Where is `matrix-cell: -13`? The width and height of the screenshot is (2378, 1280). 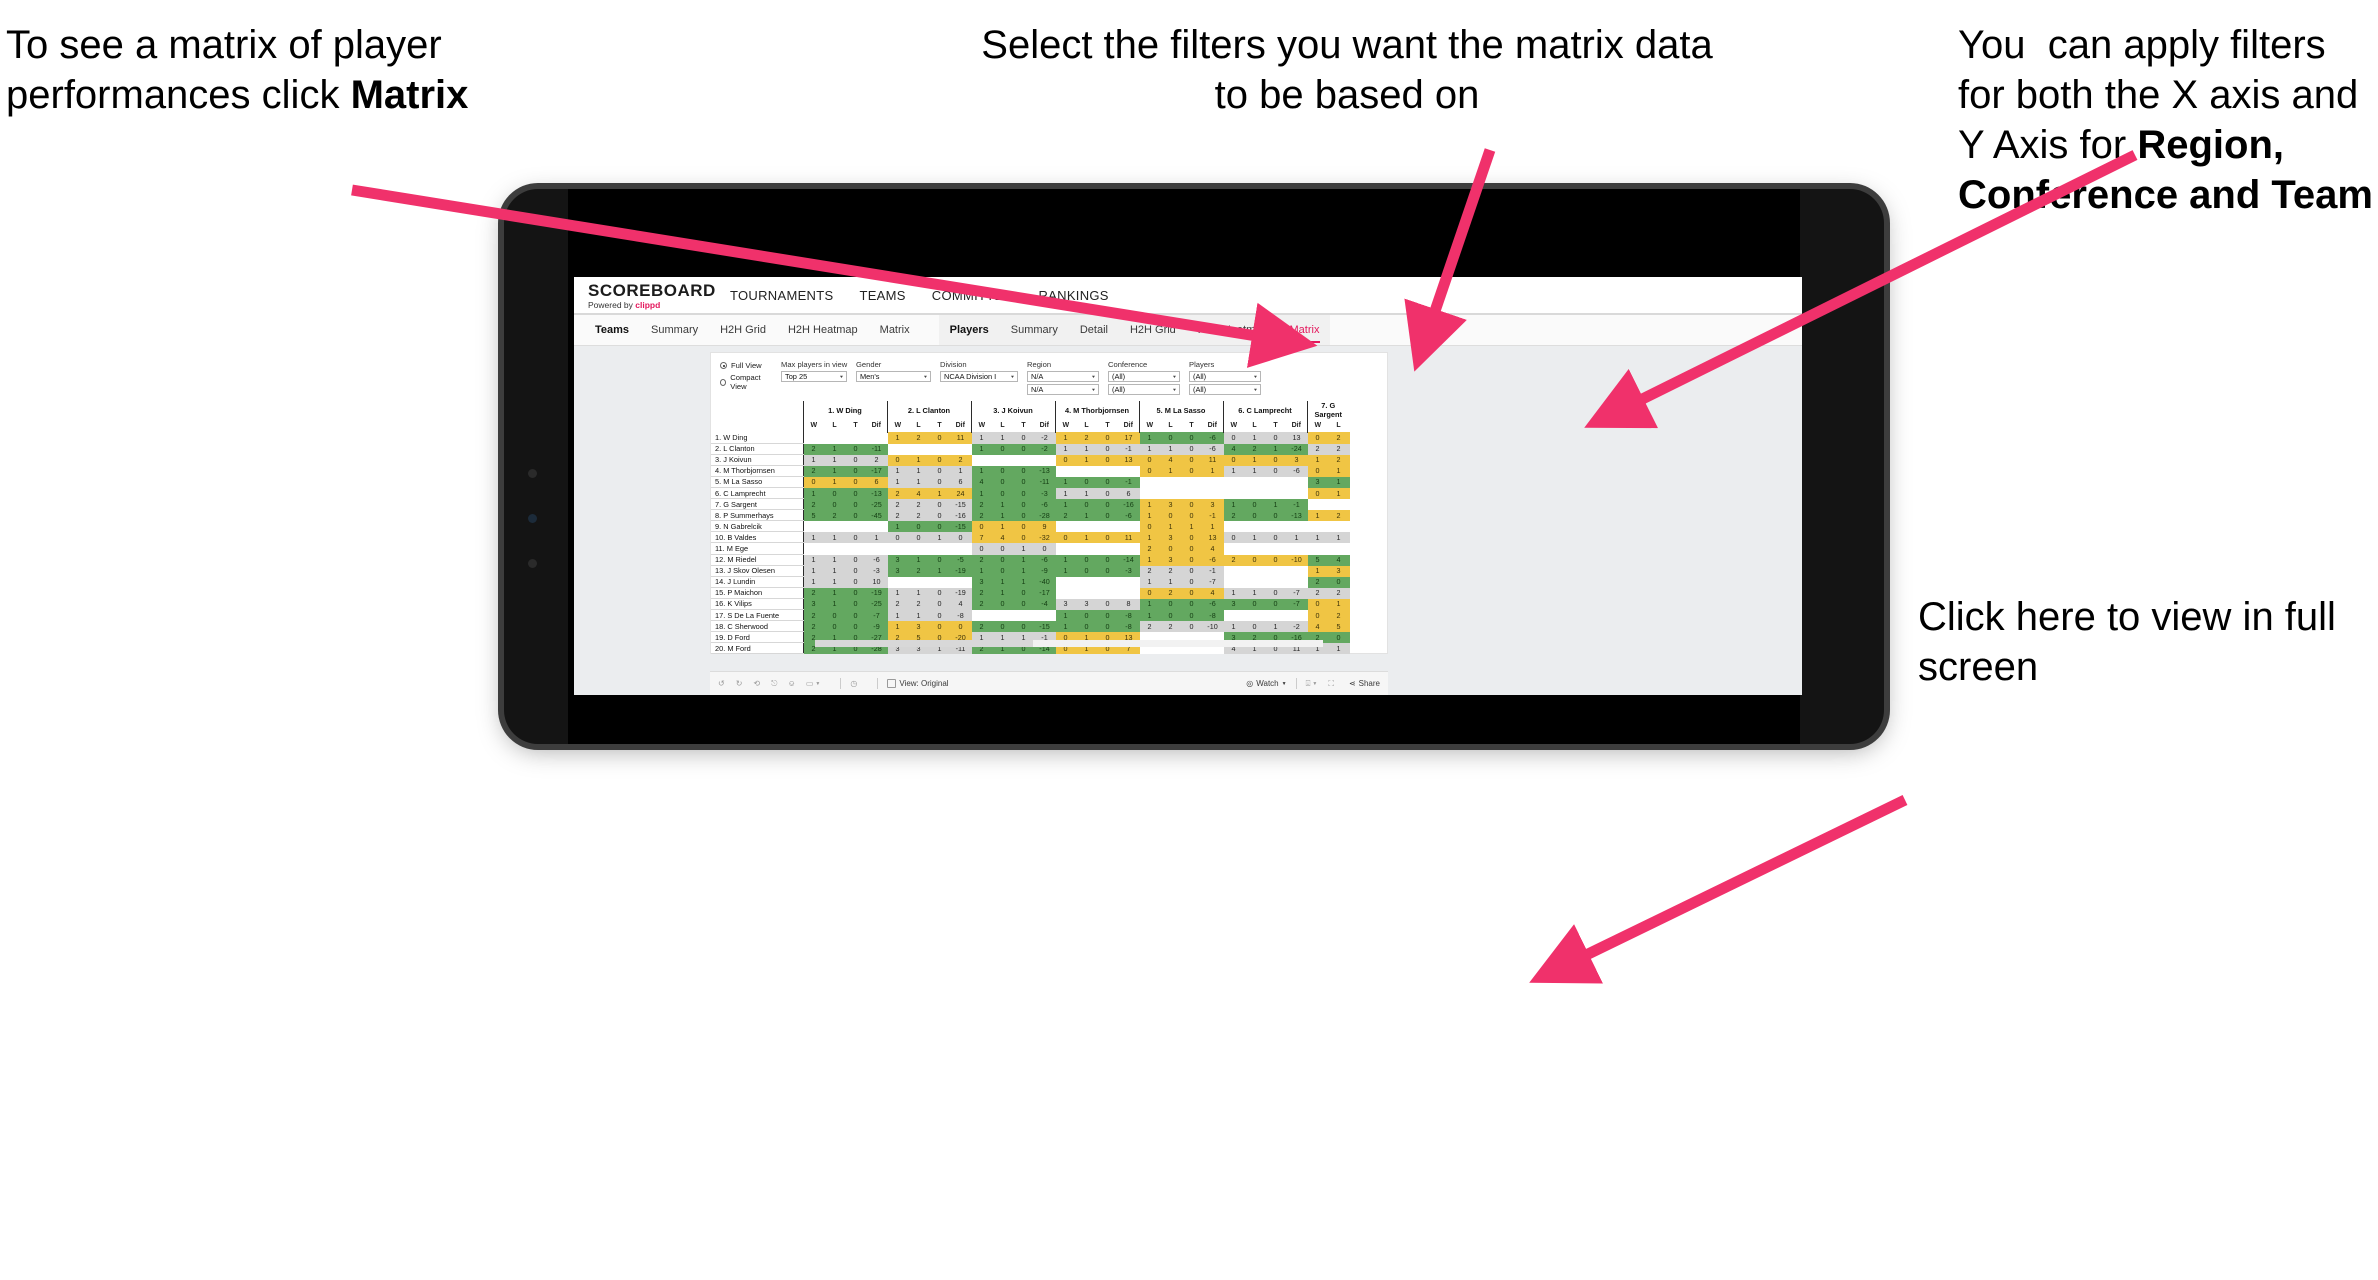
matrix-cell: -13 is located at coordinates (876, 493).